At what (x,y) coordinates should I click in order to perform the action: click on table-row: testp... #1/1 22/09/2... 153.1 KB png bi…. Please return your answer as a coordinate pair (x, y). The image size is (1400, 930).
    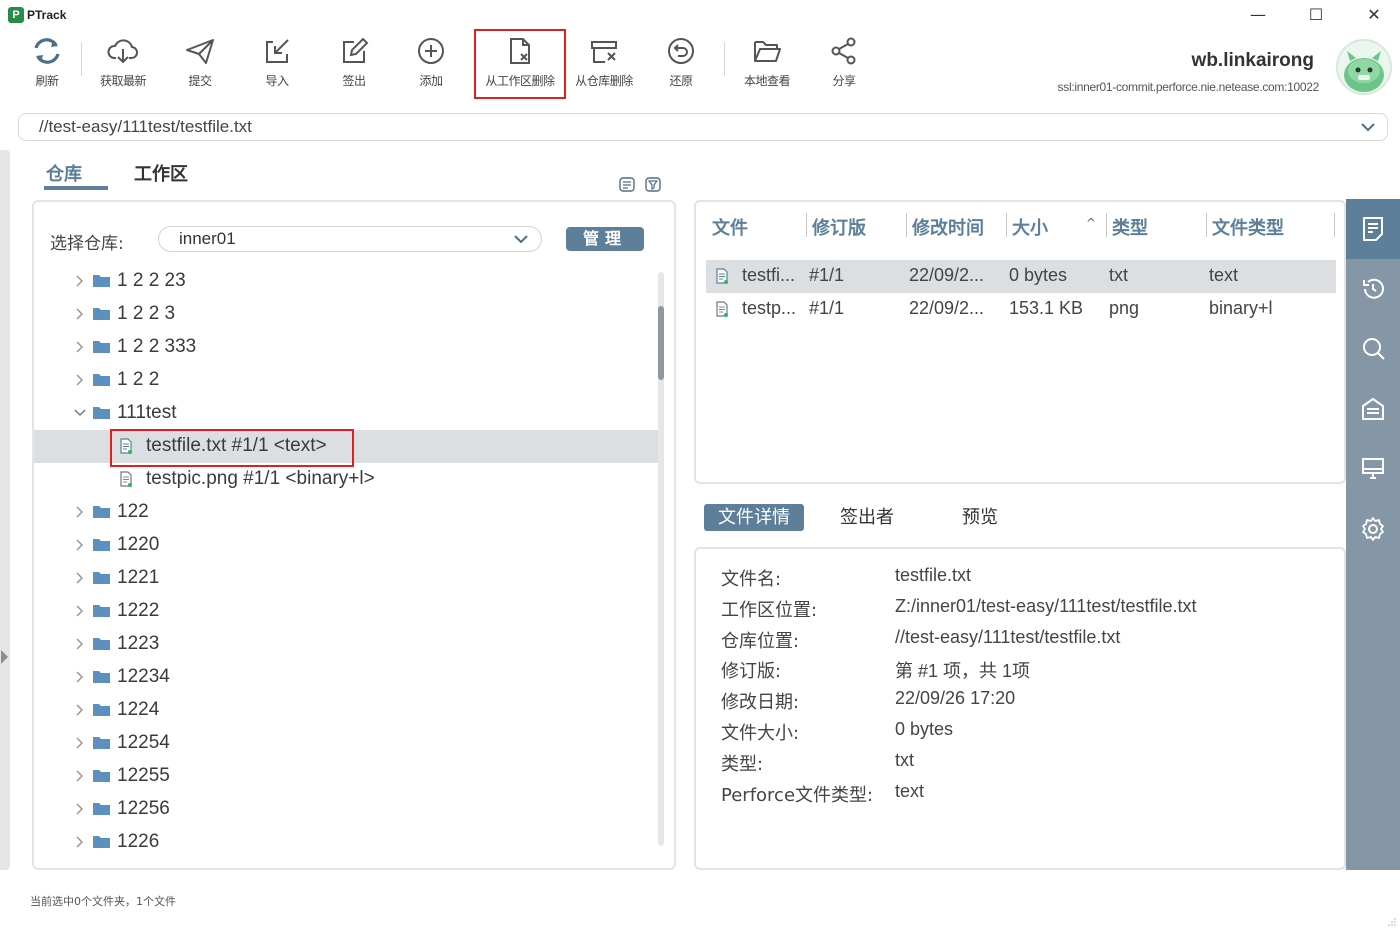
    Looking at the image, I should click on (1021, 309).